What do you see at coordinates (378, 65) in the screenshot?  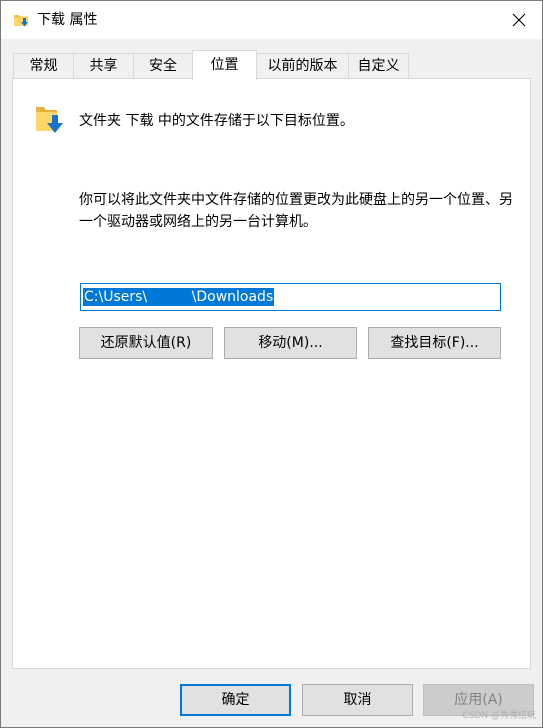 I see `tab-customize: 自定义` at bounding box center [378, 65].